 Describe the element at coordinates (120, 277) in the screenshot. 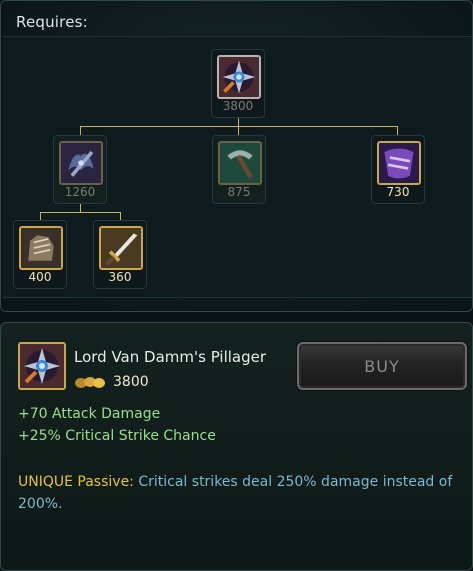

I see `recipe-node-cost: 360` at that location.